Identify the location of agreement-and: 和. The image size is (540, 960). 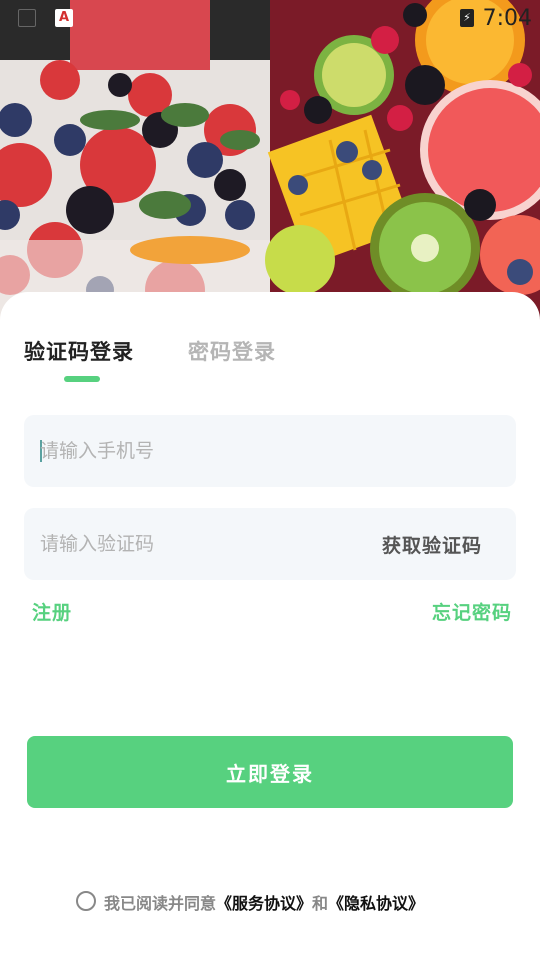
(320, 903).